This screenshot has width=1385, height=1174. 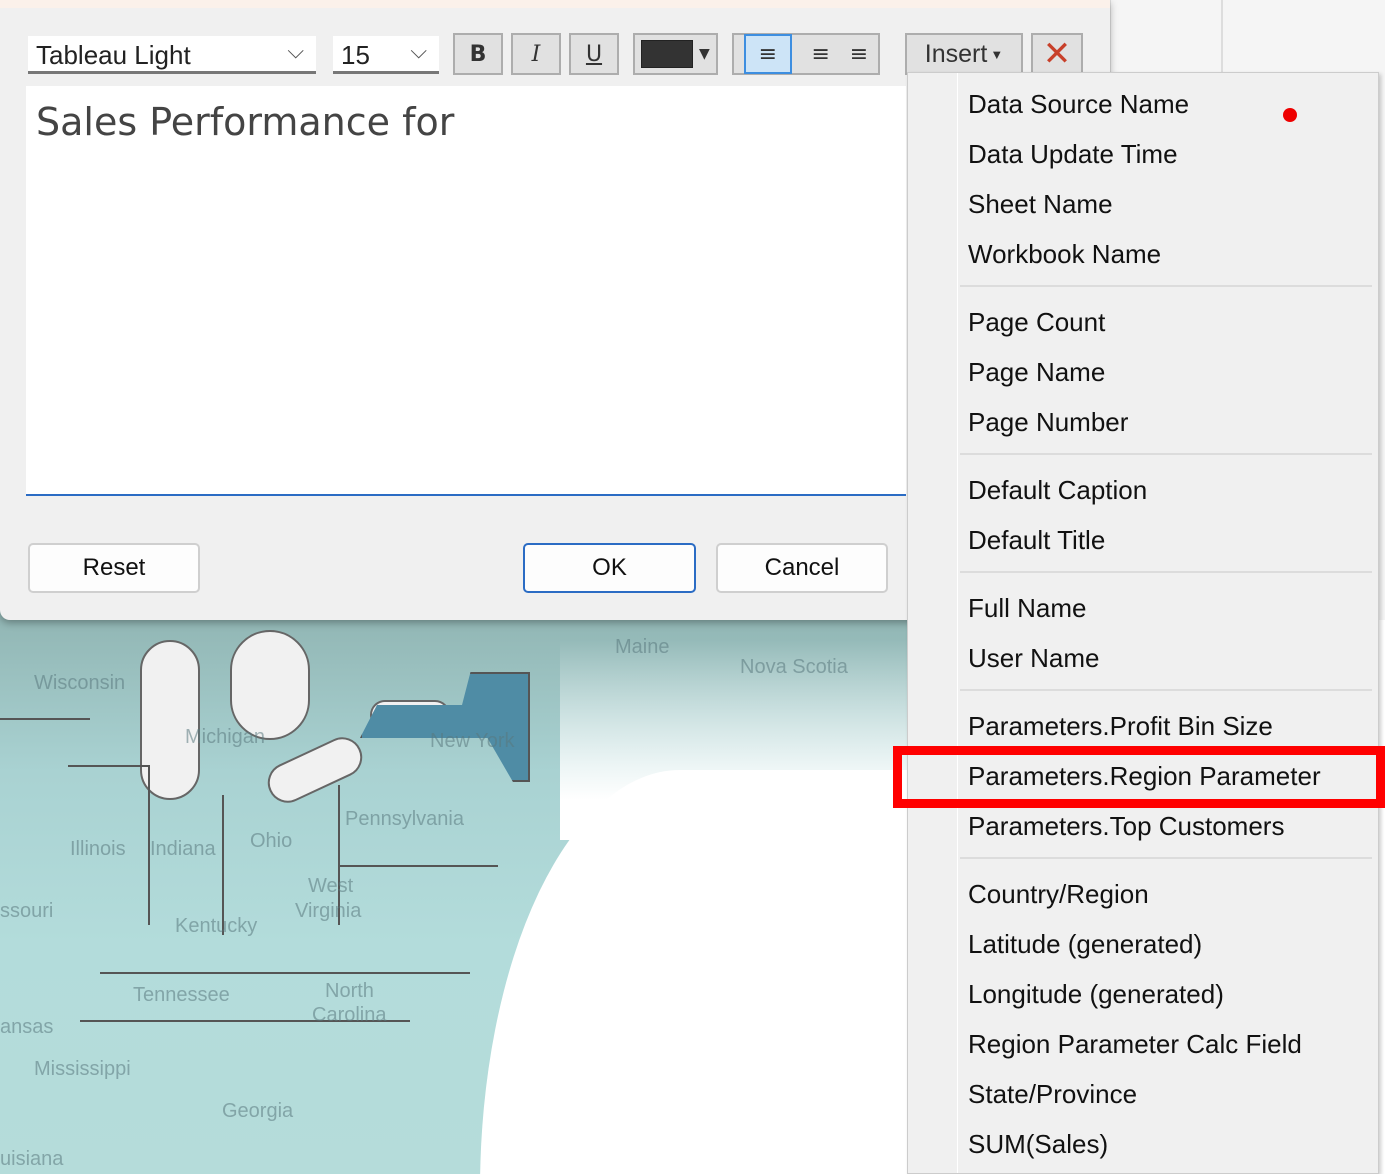 I want to click on lake-erie, so click(x=315, y=770).